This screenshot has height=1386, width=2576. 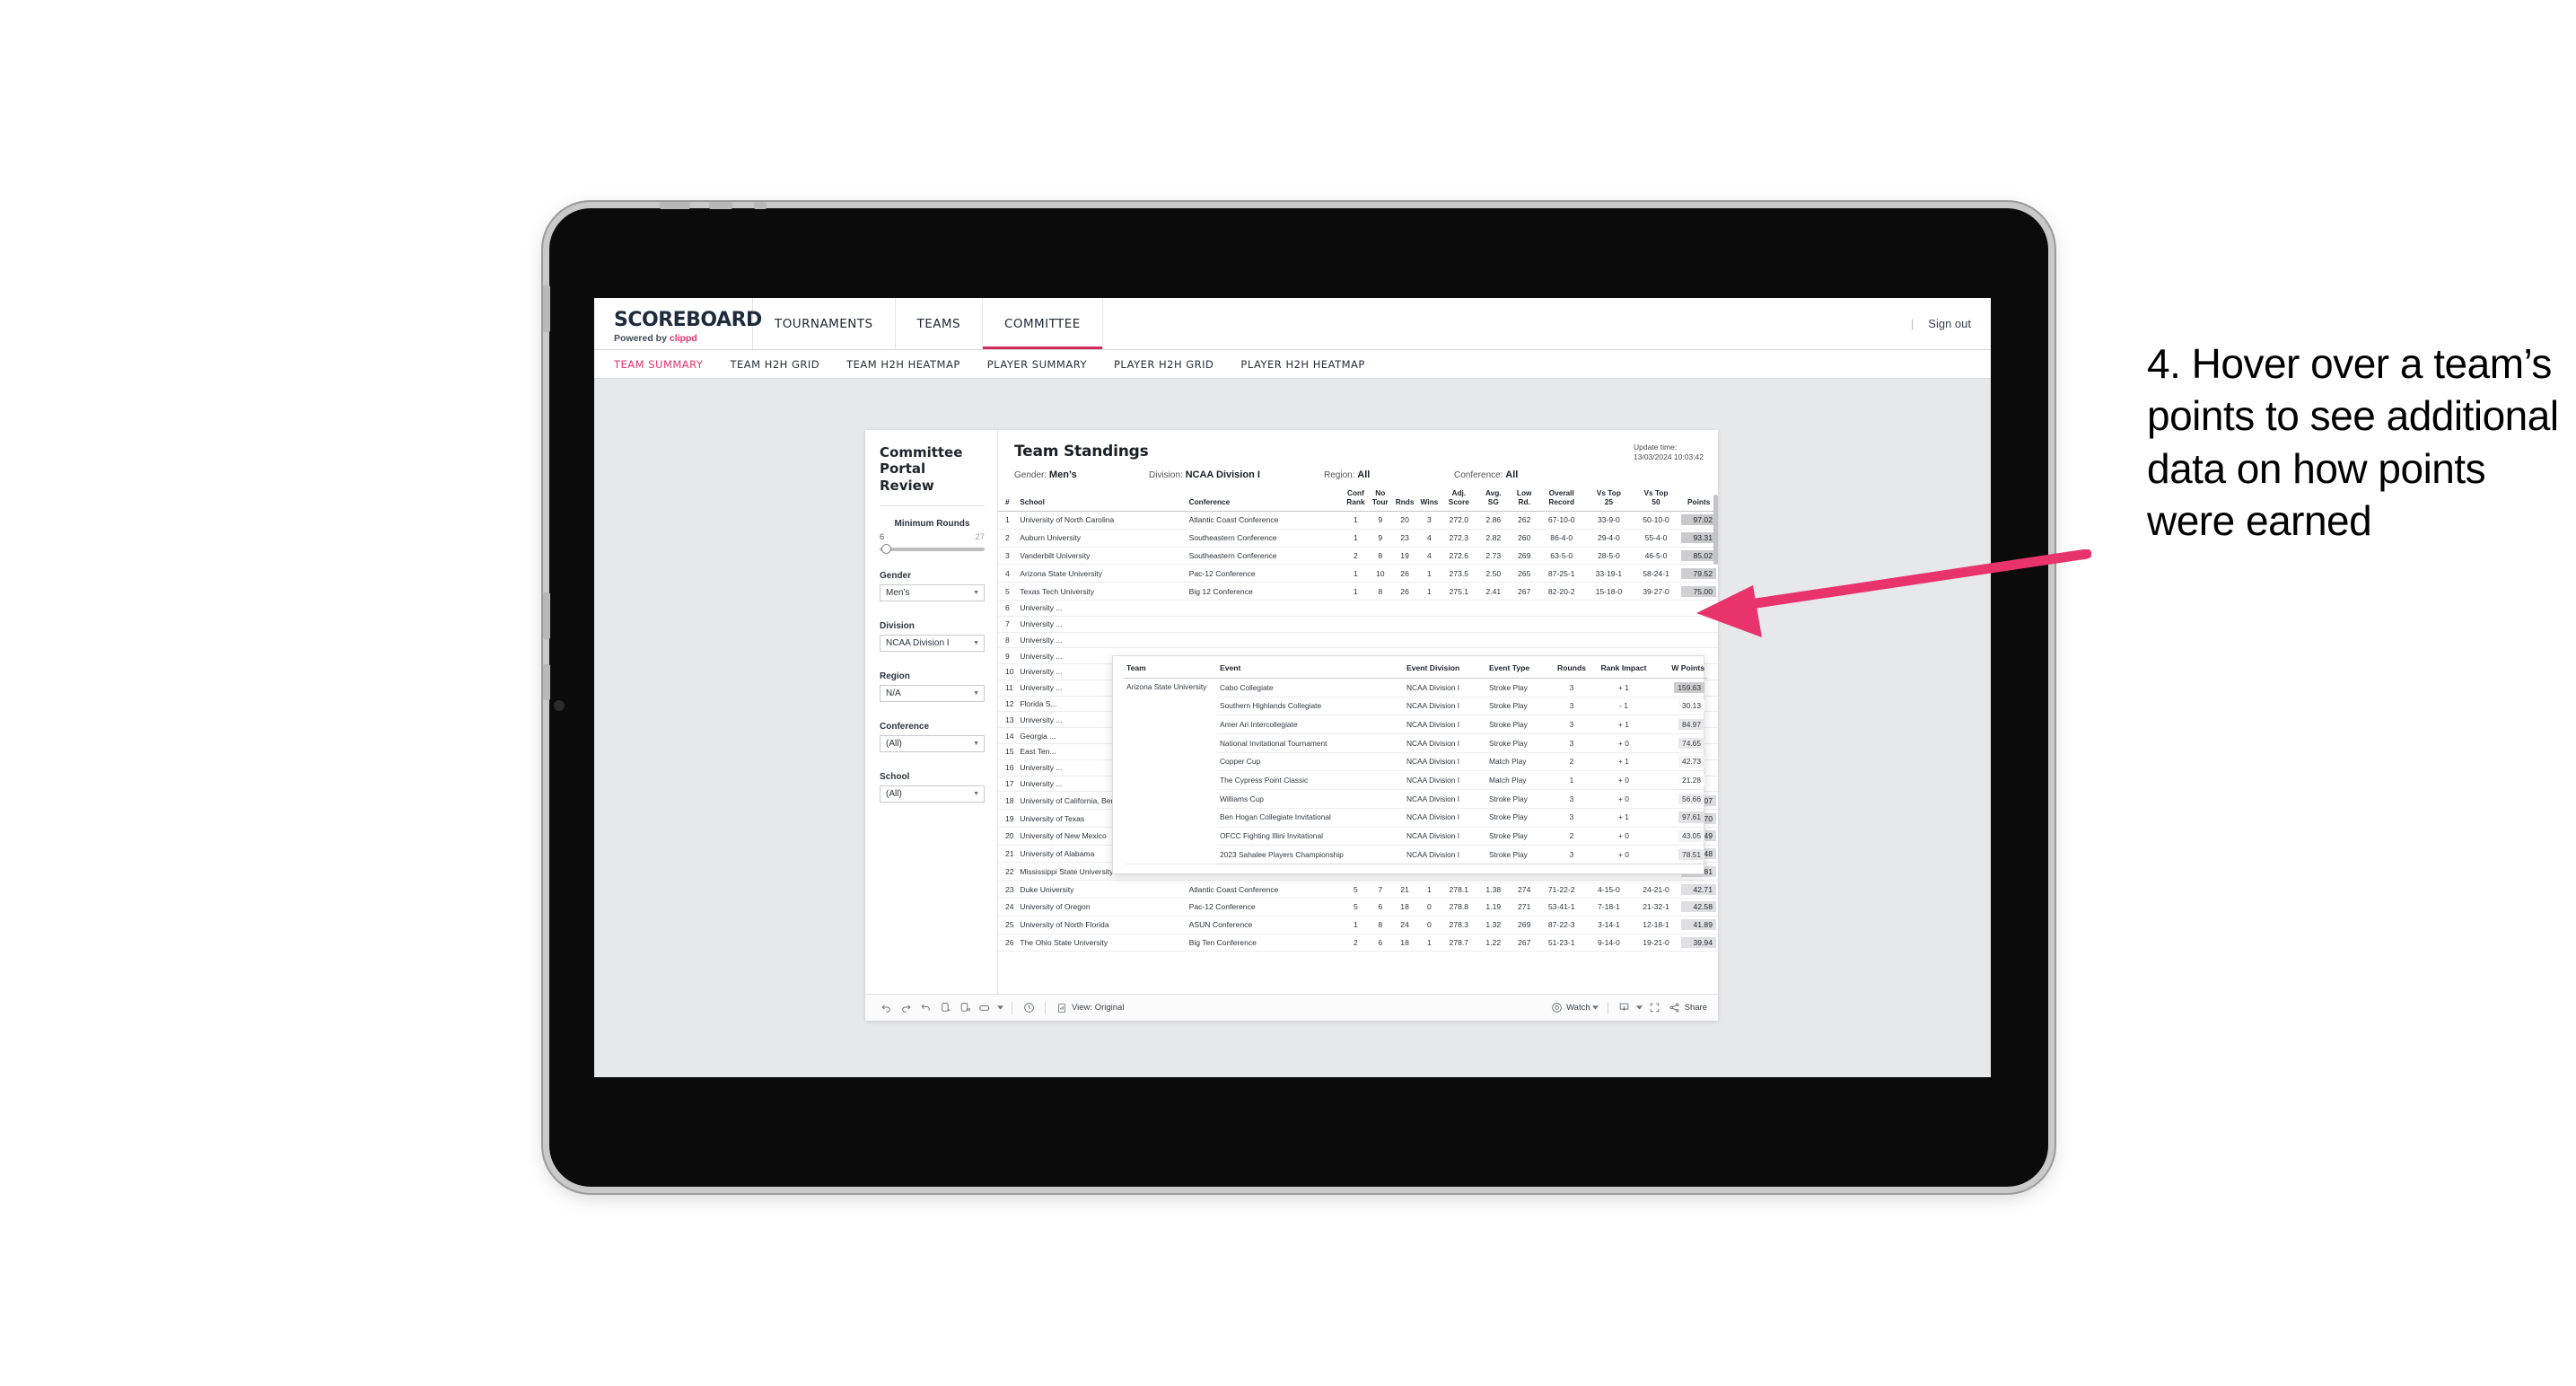 I want to click on minimum-rounds-slider, so click(x=932, y=548).